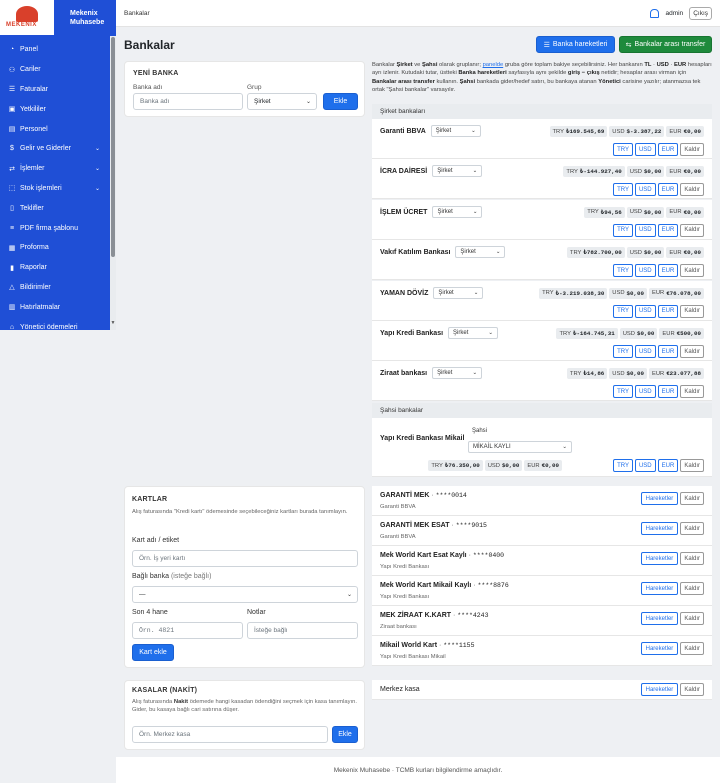 This screenshot has width=720, height=783. Describe the element at coordinates (659, 689) in the screenshot. I see `cash-movements-button: Hareketler` at that location.